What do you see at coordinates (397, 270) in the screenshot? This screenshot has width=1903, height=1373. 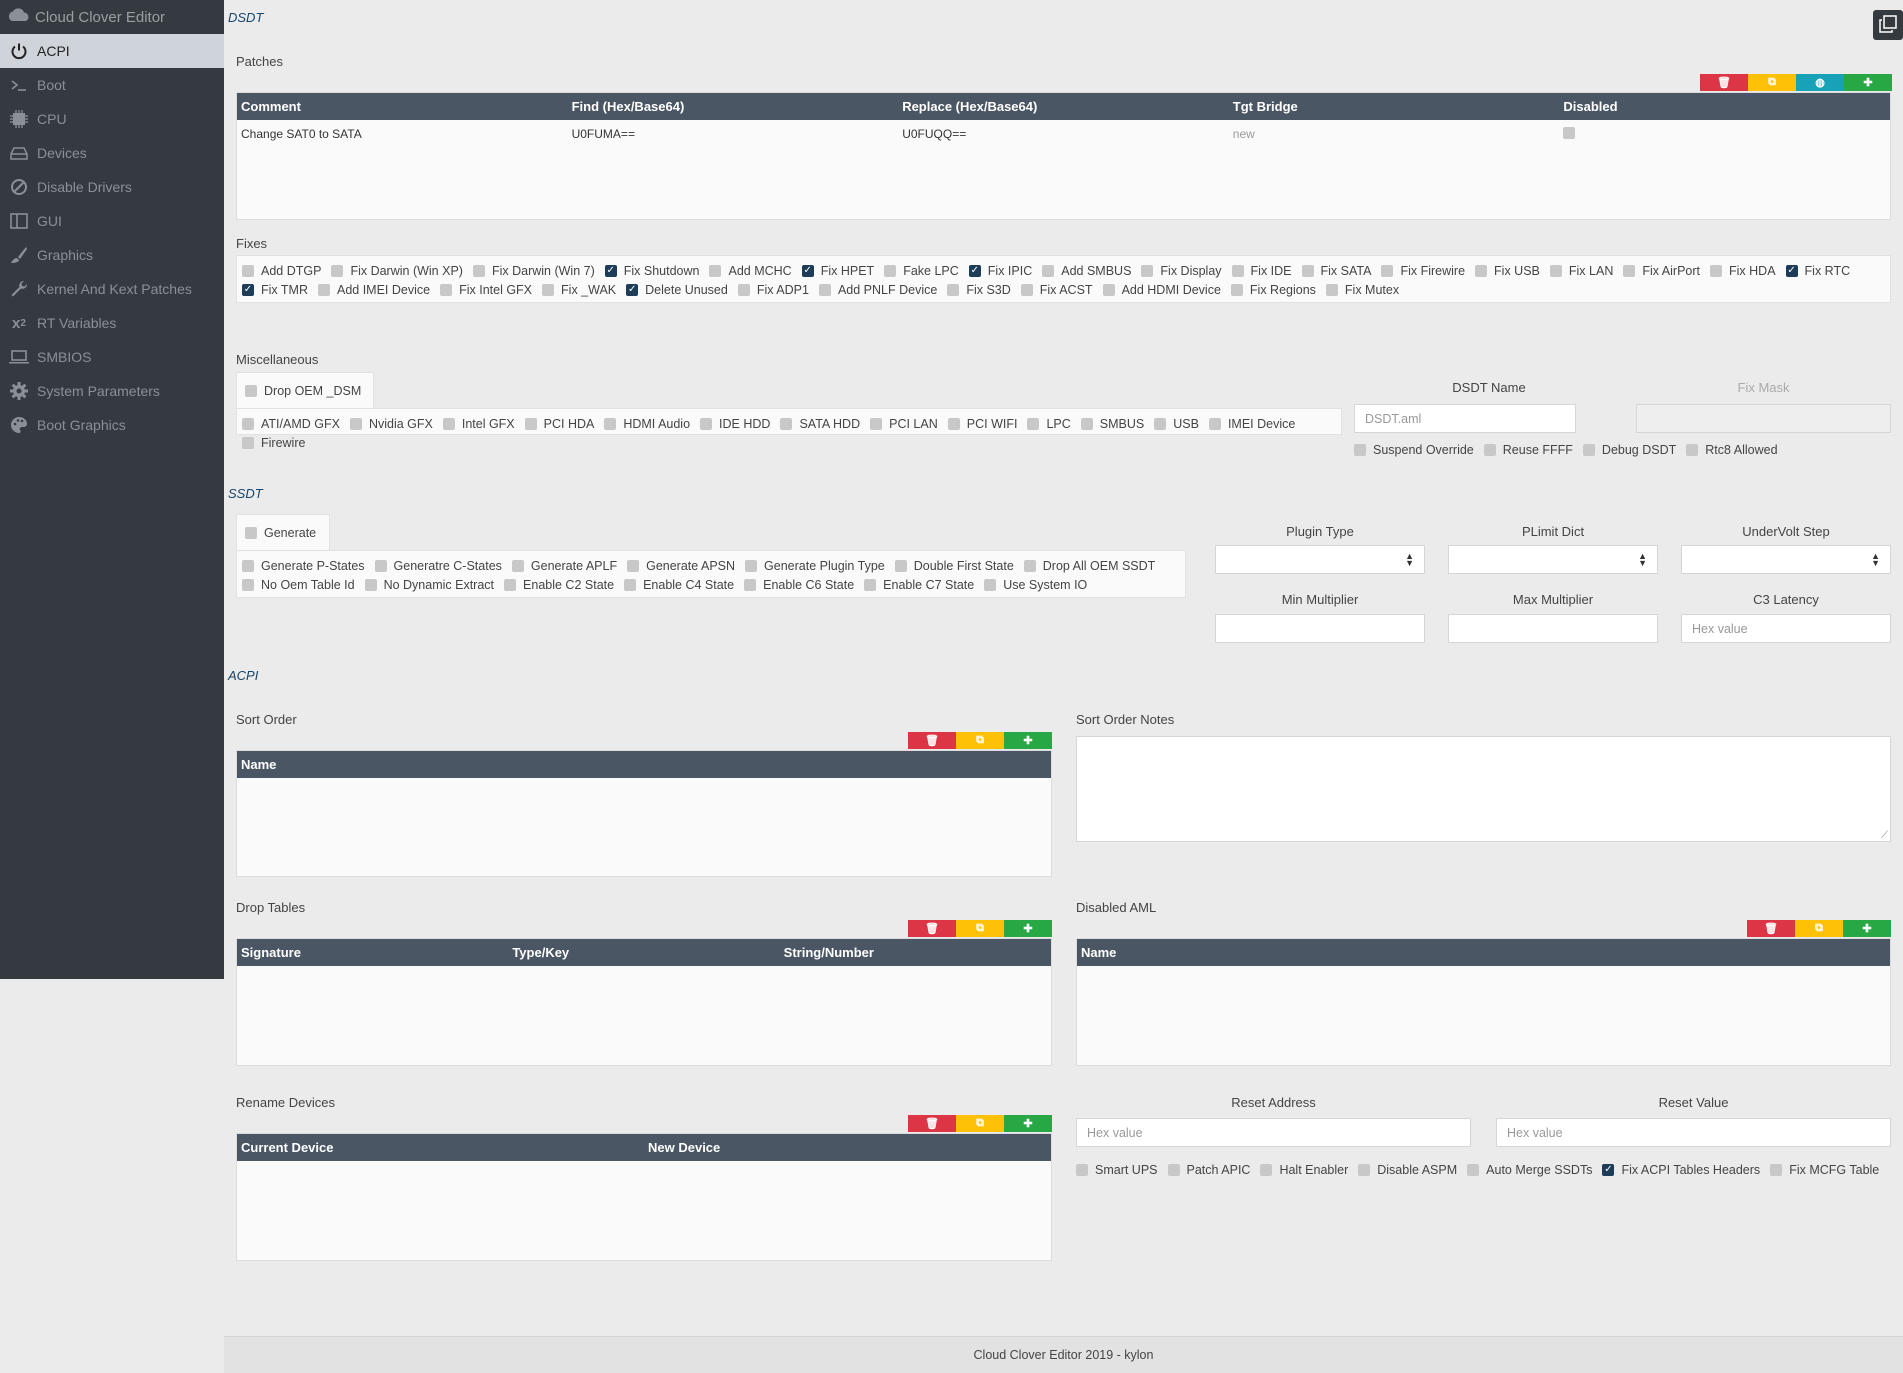 I see `fix-checkbox: Fix Darwin (Win XP)` at bounding box center [397, 270].